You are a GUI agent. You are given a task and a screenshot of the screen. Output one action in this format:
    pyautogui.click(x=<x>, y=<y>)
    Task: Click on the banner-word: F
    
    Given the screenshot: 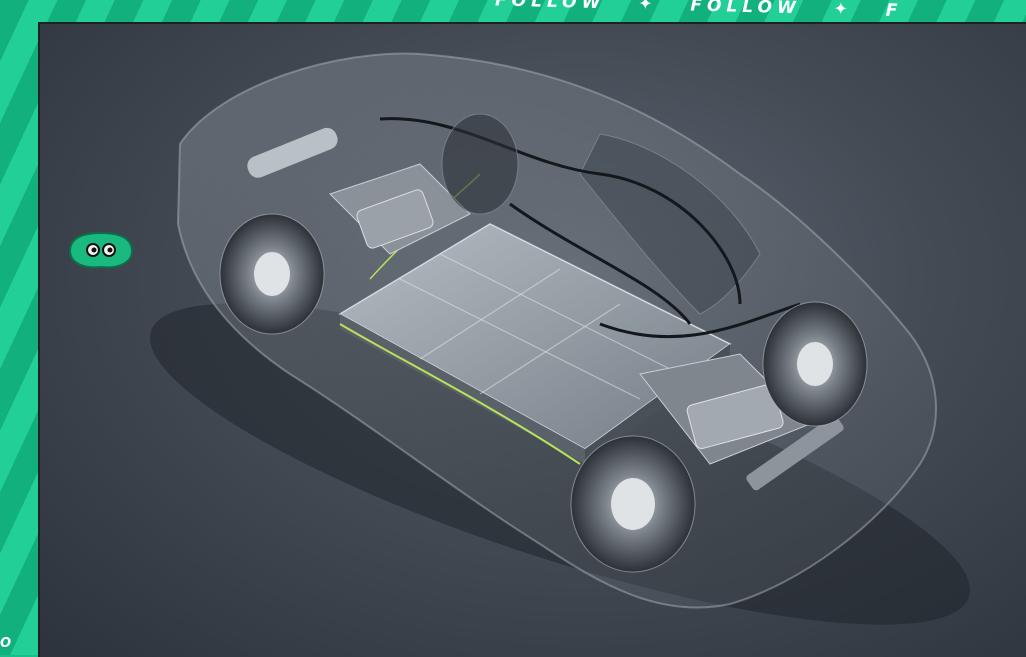 What is the action you would take?
    pyautogui.click(x=894, y=11)
    